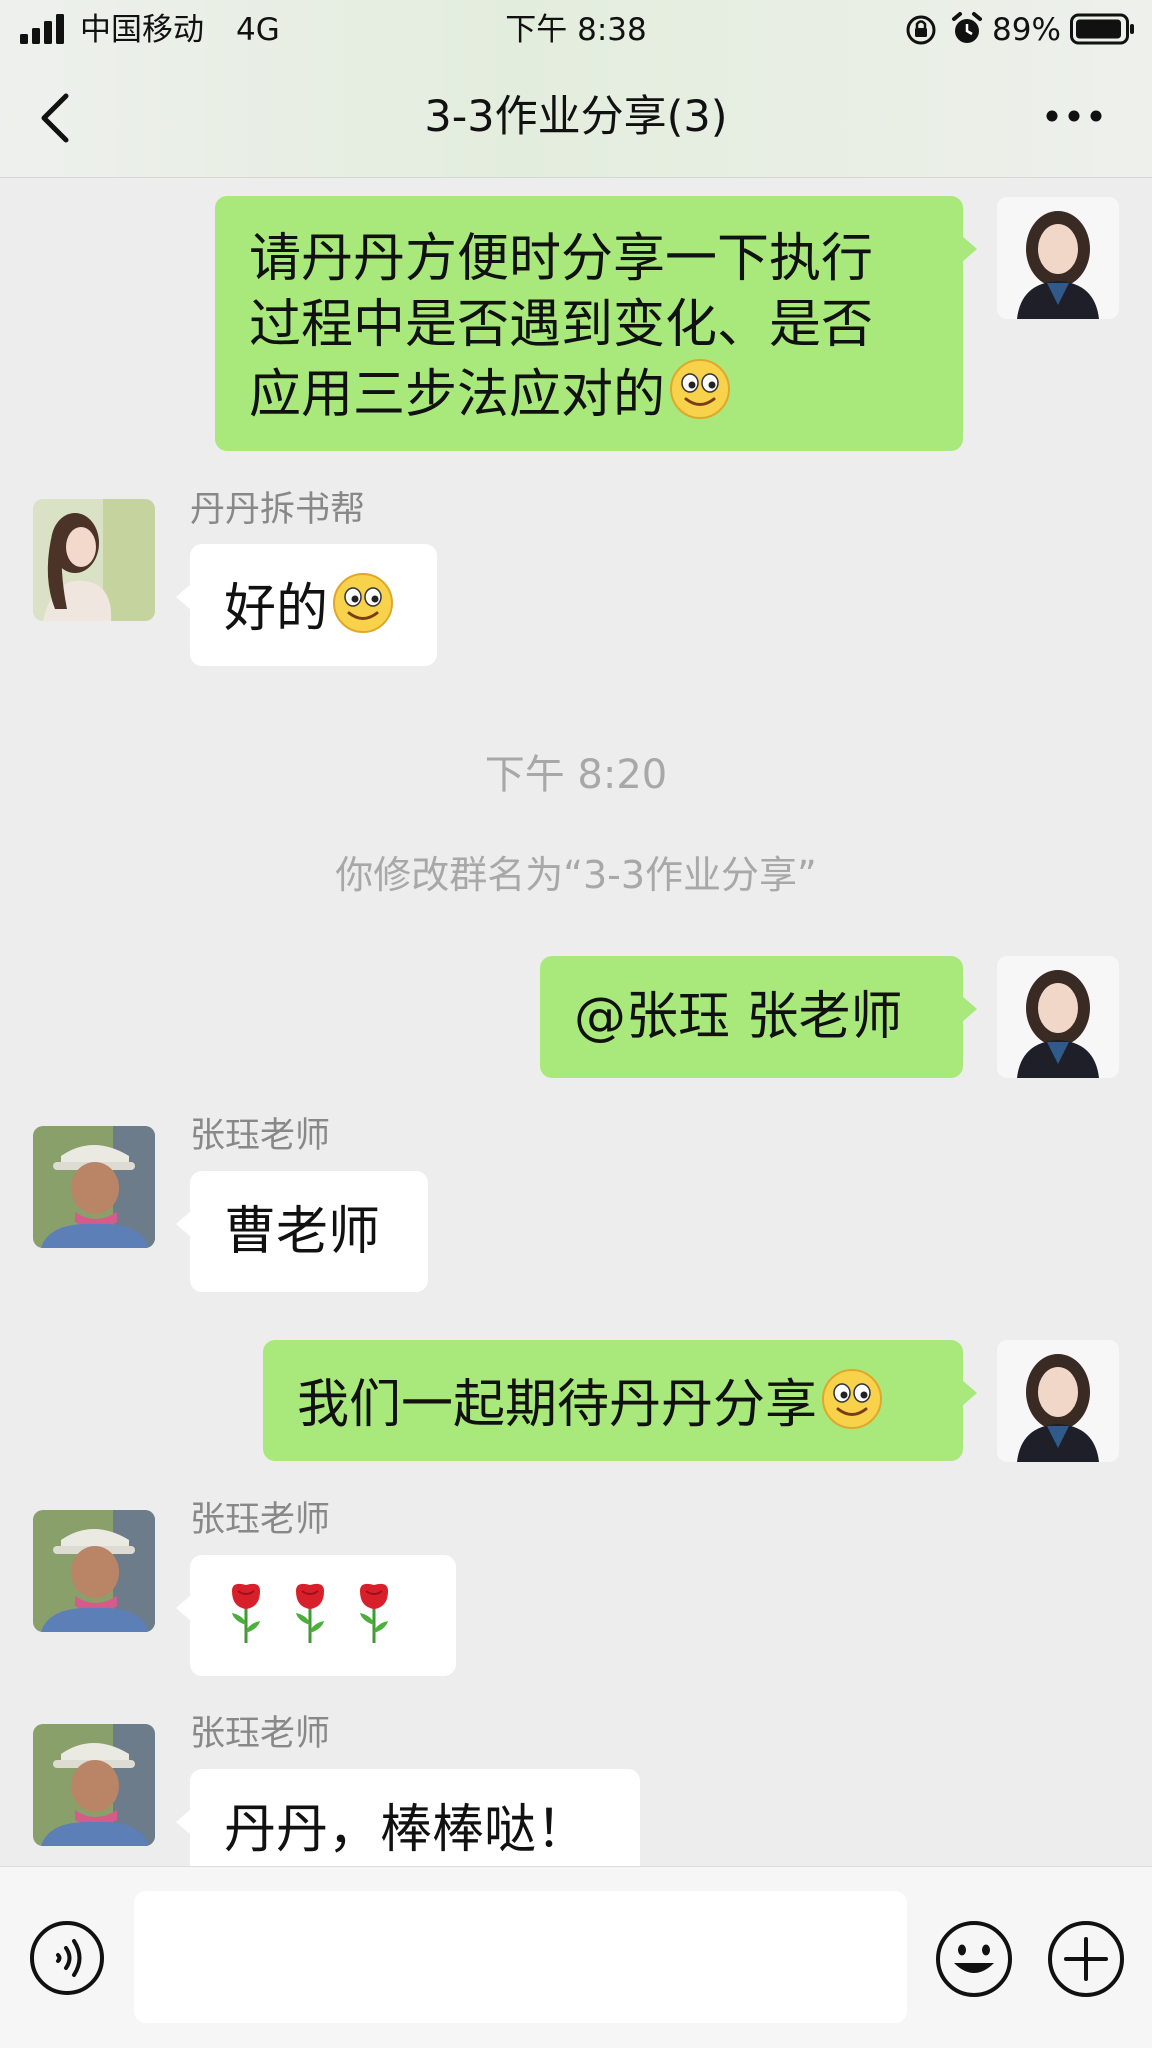  Describe the element at coordinates (576, 875) in the screenshot. I see `system-notice: 你修改群名为“3-3作业分享”` at that location.